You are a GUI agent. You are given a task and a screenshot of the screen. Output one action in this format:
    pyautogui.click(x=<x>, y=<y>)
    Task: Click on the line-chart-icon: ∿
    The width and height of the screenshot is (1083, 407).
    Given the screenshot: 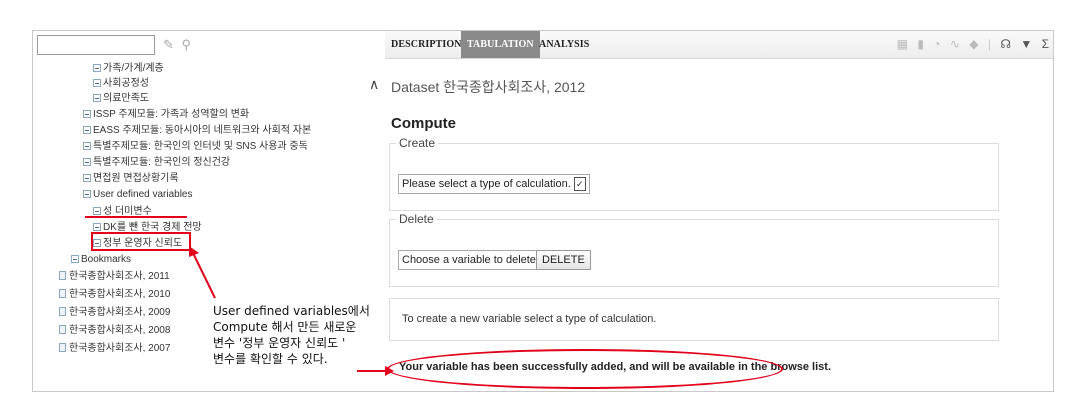 What is the action you would take?
    pyautogui.click(x=955, y=44)
    